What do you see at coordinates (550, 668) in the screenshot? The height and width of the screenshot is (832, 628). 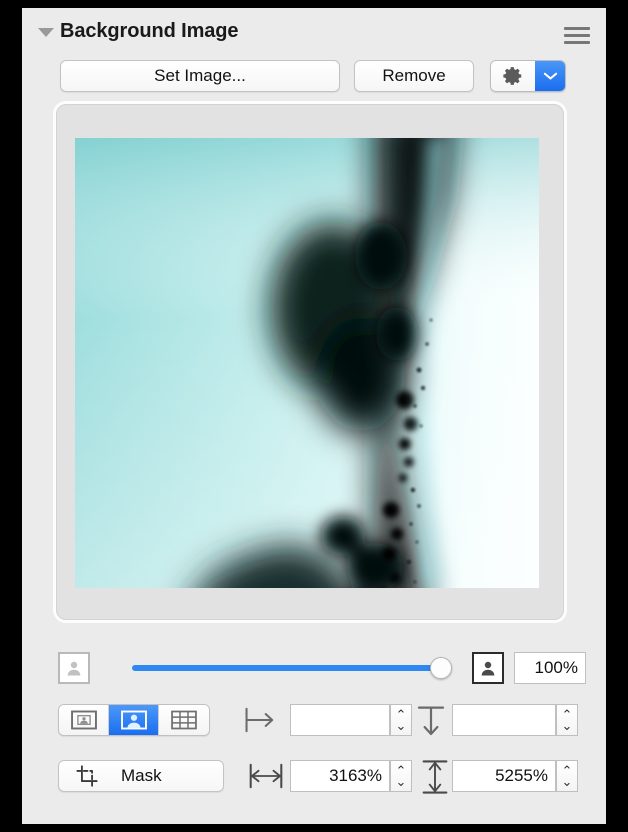 I see `opacity-value-field: 100%` at bounding box center [550, 668].